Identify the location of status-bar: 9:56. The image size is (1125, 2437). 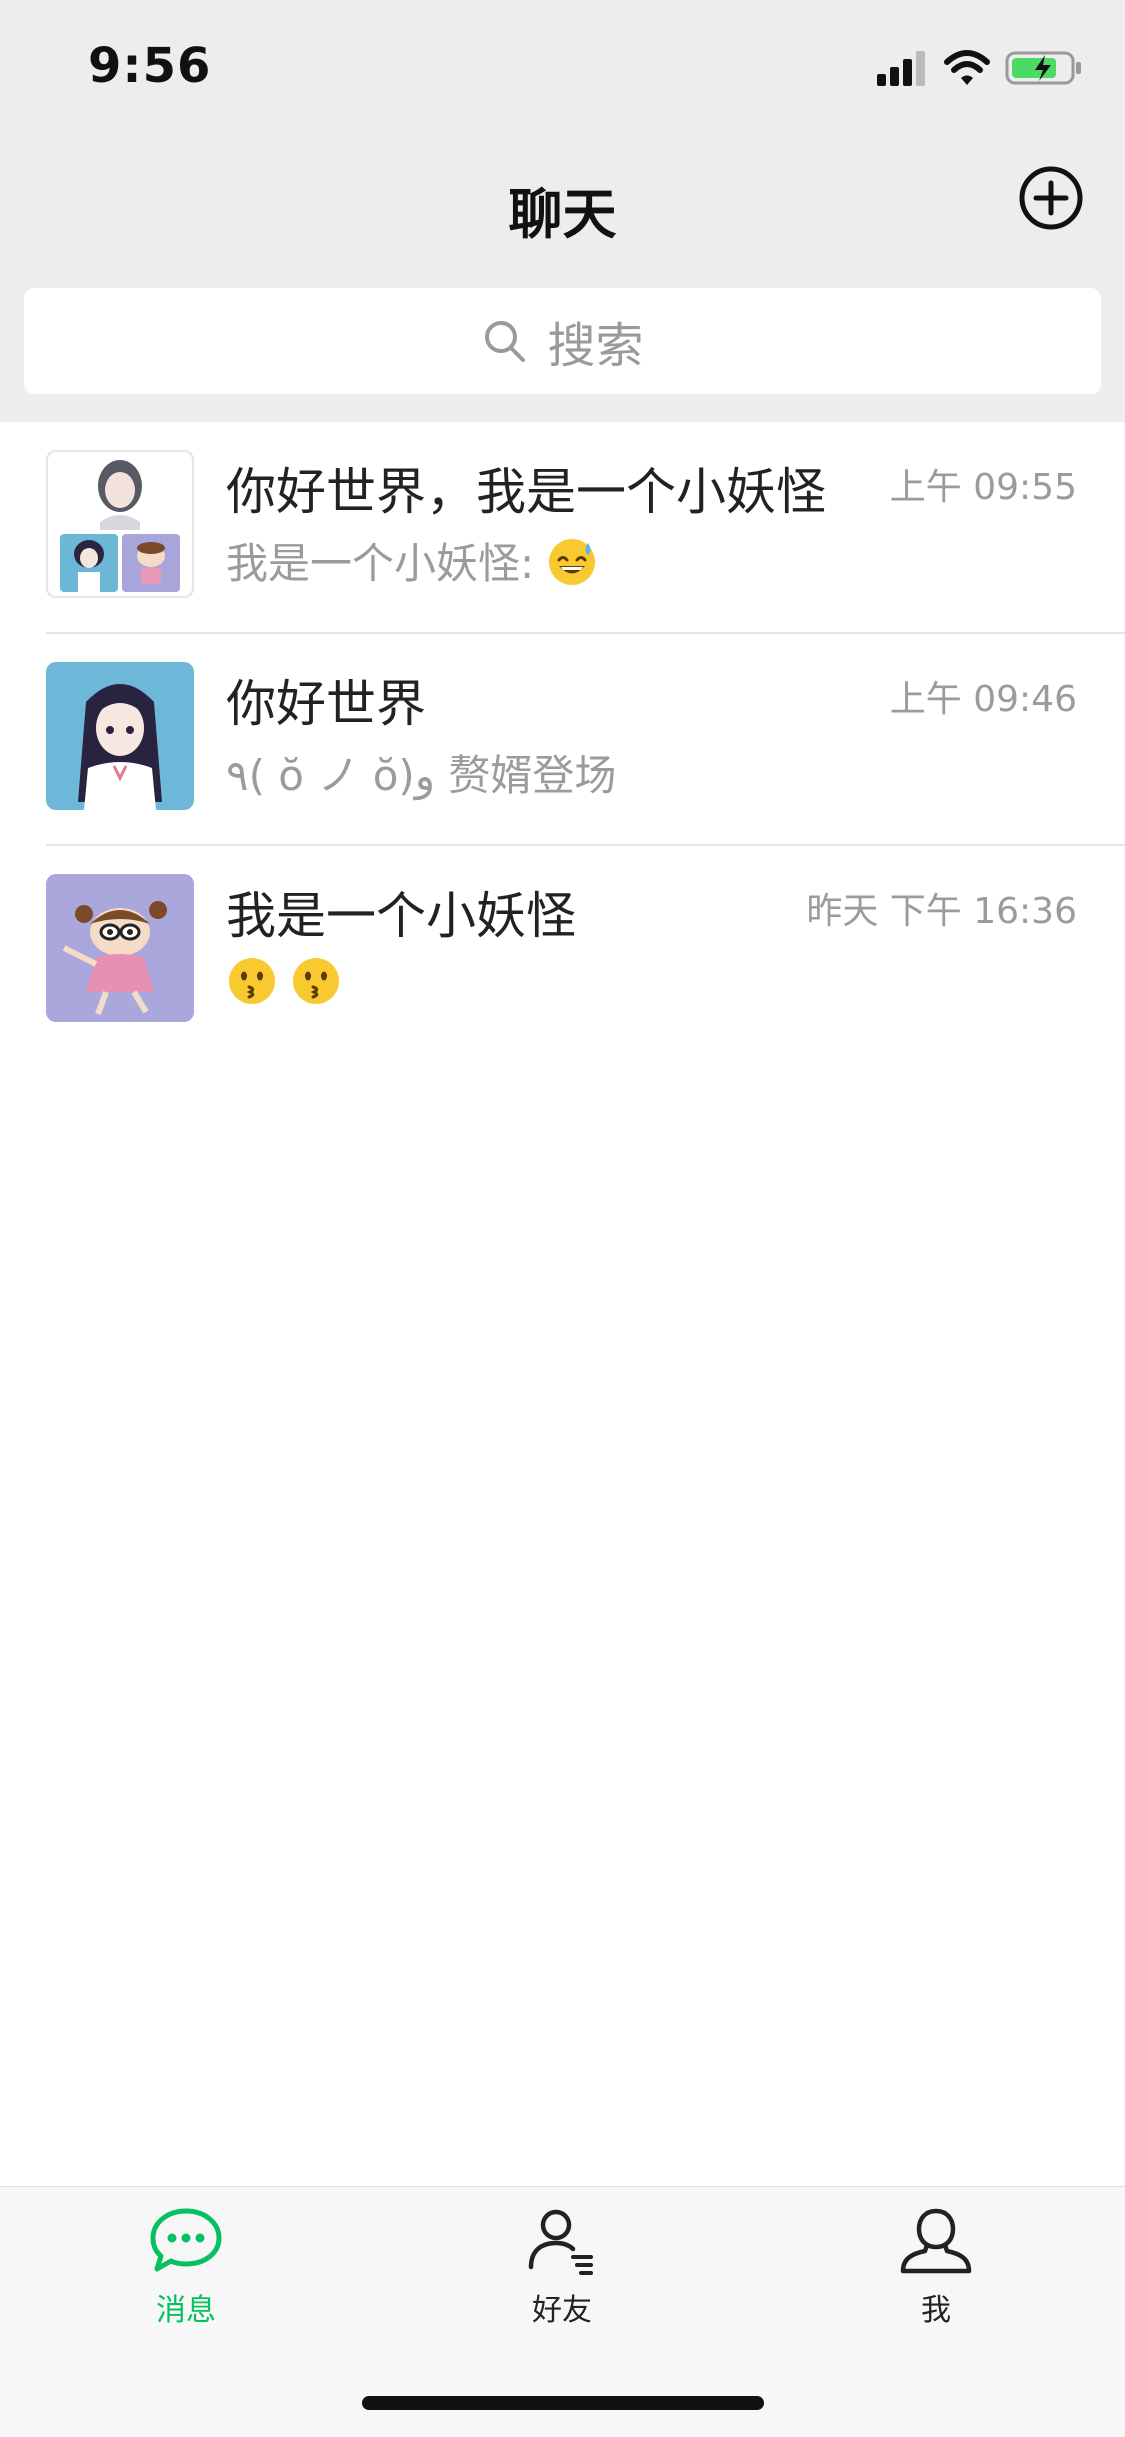
(562, 65).